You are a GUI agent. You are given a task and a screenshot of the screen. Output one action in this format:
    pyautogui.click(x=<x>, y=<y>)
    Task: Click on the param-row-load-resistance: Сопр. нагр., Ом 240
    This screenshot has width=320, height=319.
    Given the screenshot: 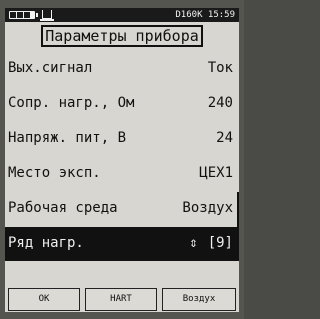 What is the action you would take?
    pyautogui.click(x=122, y=104)
    